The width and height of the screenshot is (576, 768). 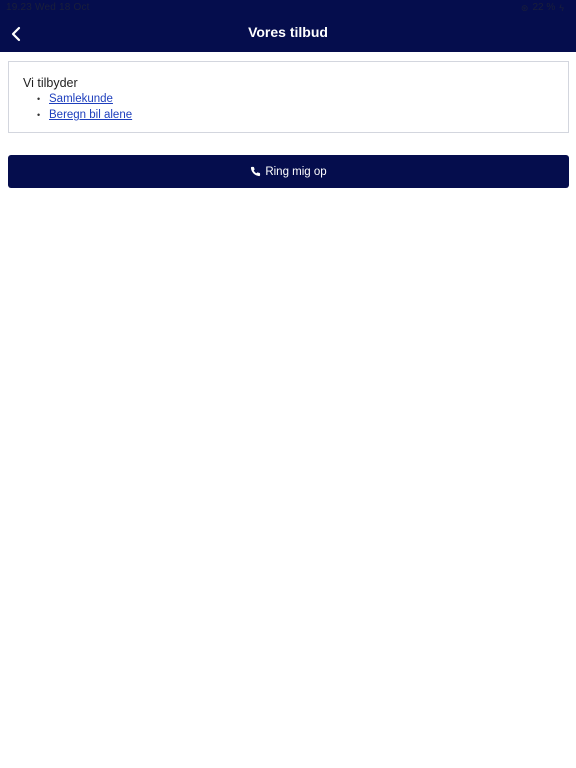 What do you see at coordinates (561, 7) in the screenshot?
I see `charging-icon: ϟ` at bounding box center [561, 7].